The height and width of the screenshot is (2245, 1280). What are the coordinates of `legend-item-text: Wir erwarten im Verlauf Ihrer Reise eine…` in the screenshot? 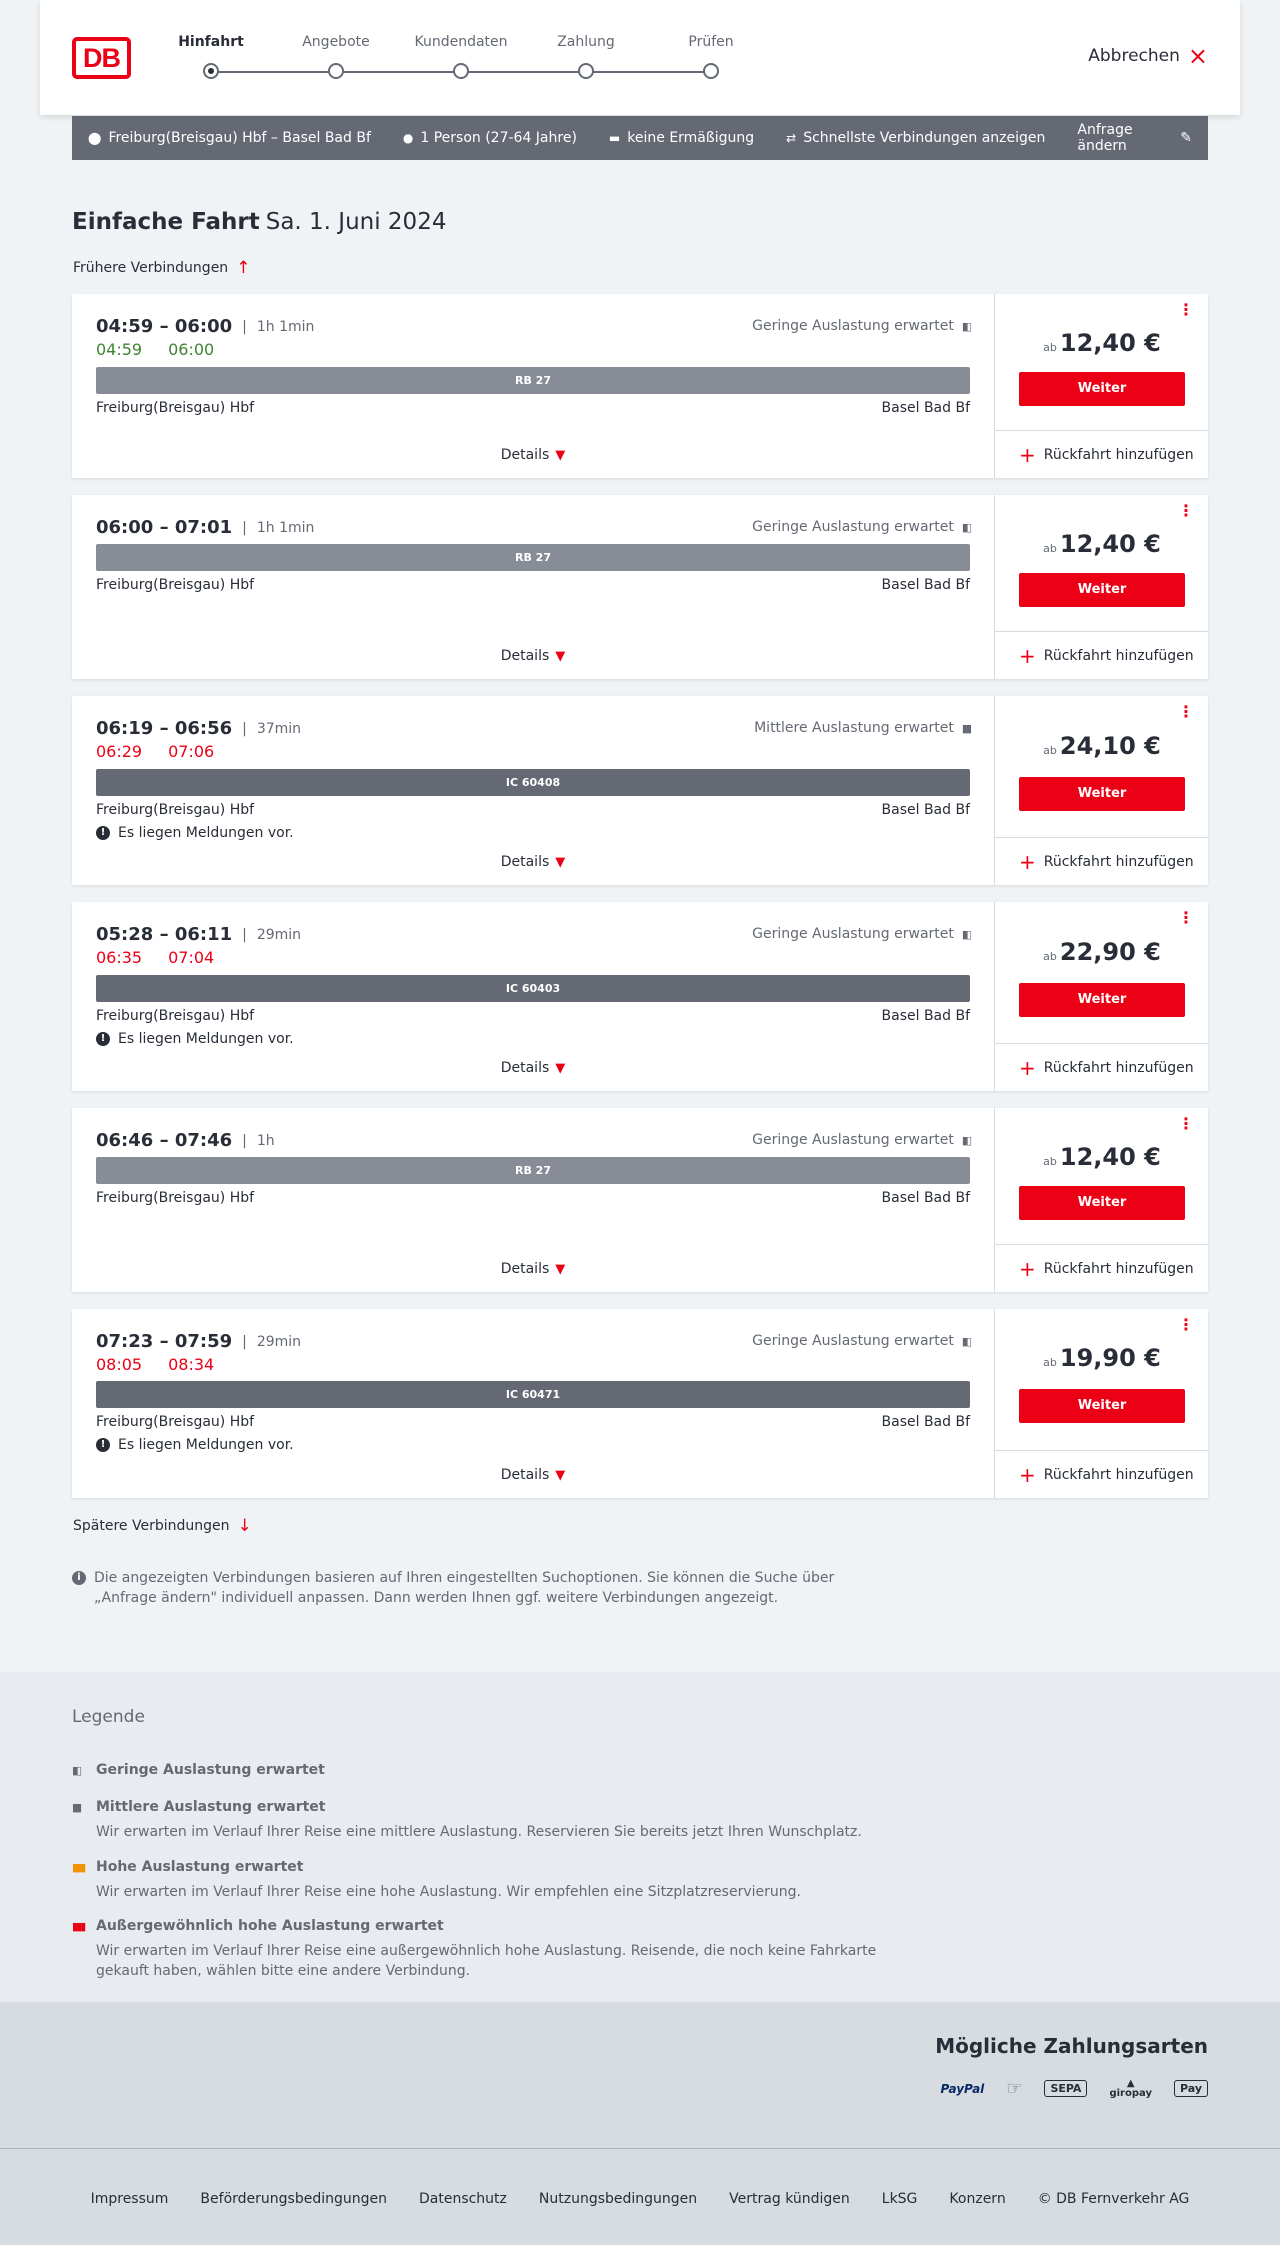 It's located at (479, 1832).